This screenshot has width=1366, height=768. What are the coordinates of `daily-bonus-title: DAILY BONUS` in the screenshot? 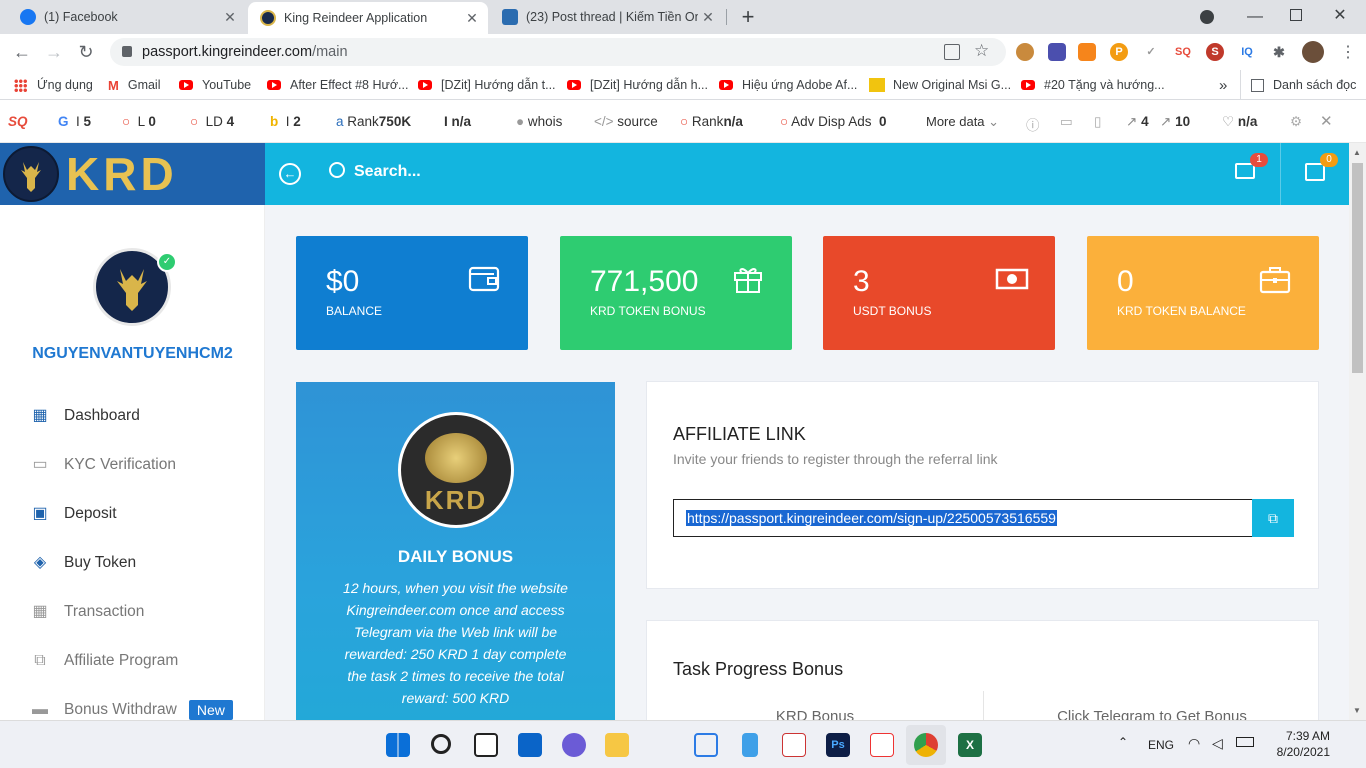 It's located at (455, 556).